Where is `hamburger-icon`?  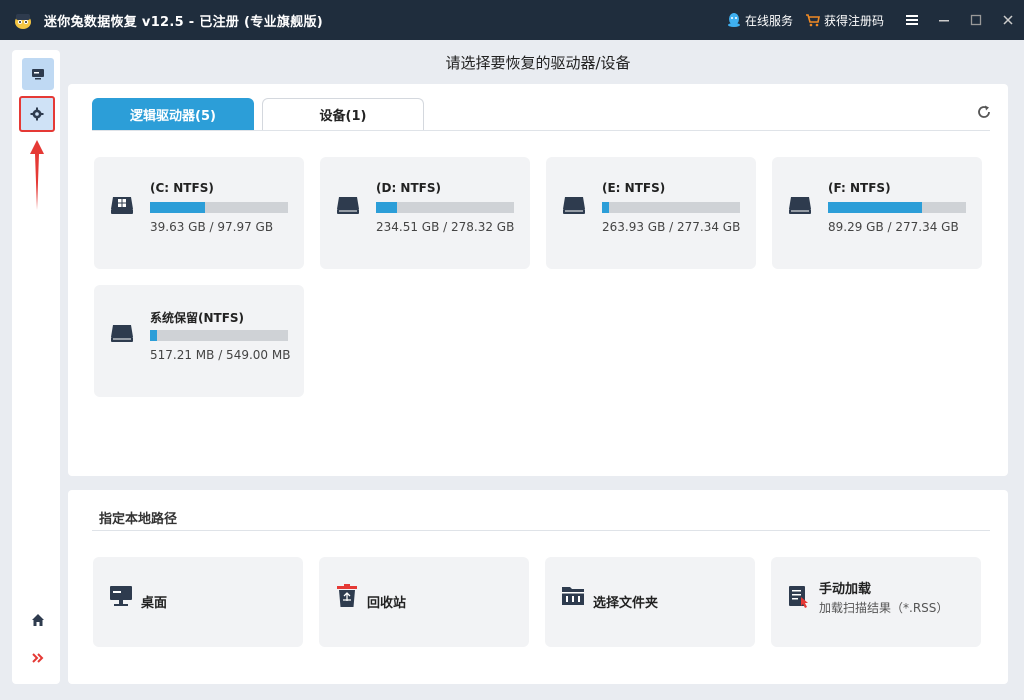
hamburger-icon is located at coordinates (912, 20).